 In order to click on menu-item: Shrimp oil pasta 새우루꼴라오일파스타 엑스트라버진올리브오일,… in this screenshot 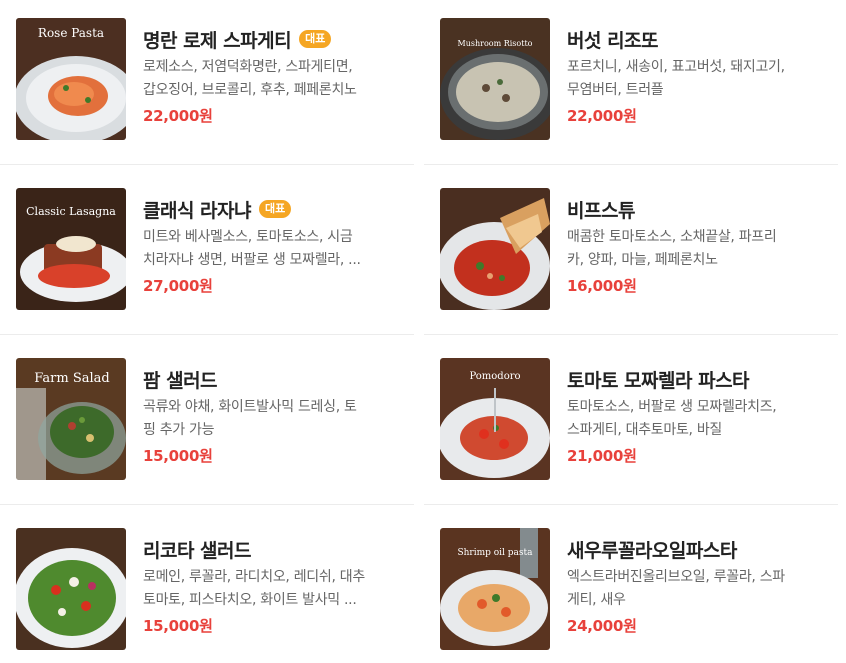, I will do `click(629, 589)`.